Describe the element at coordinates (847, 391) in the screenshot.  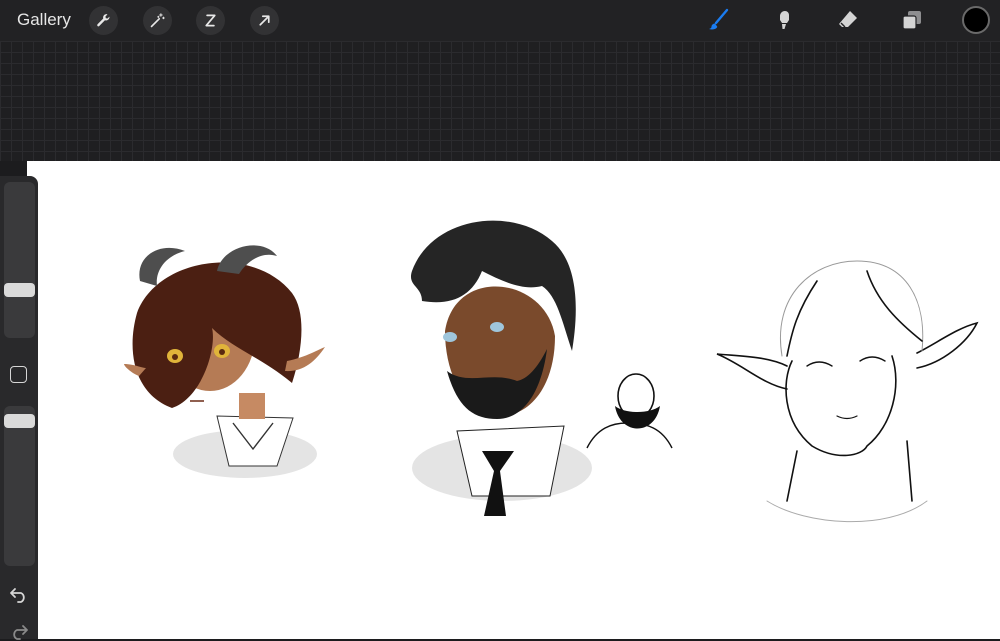
I see `elf-character-sketch` at that location.